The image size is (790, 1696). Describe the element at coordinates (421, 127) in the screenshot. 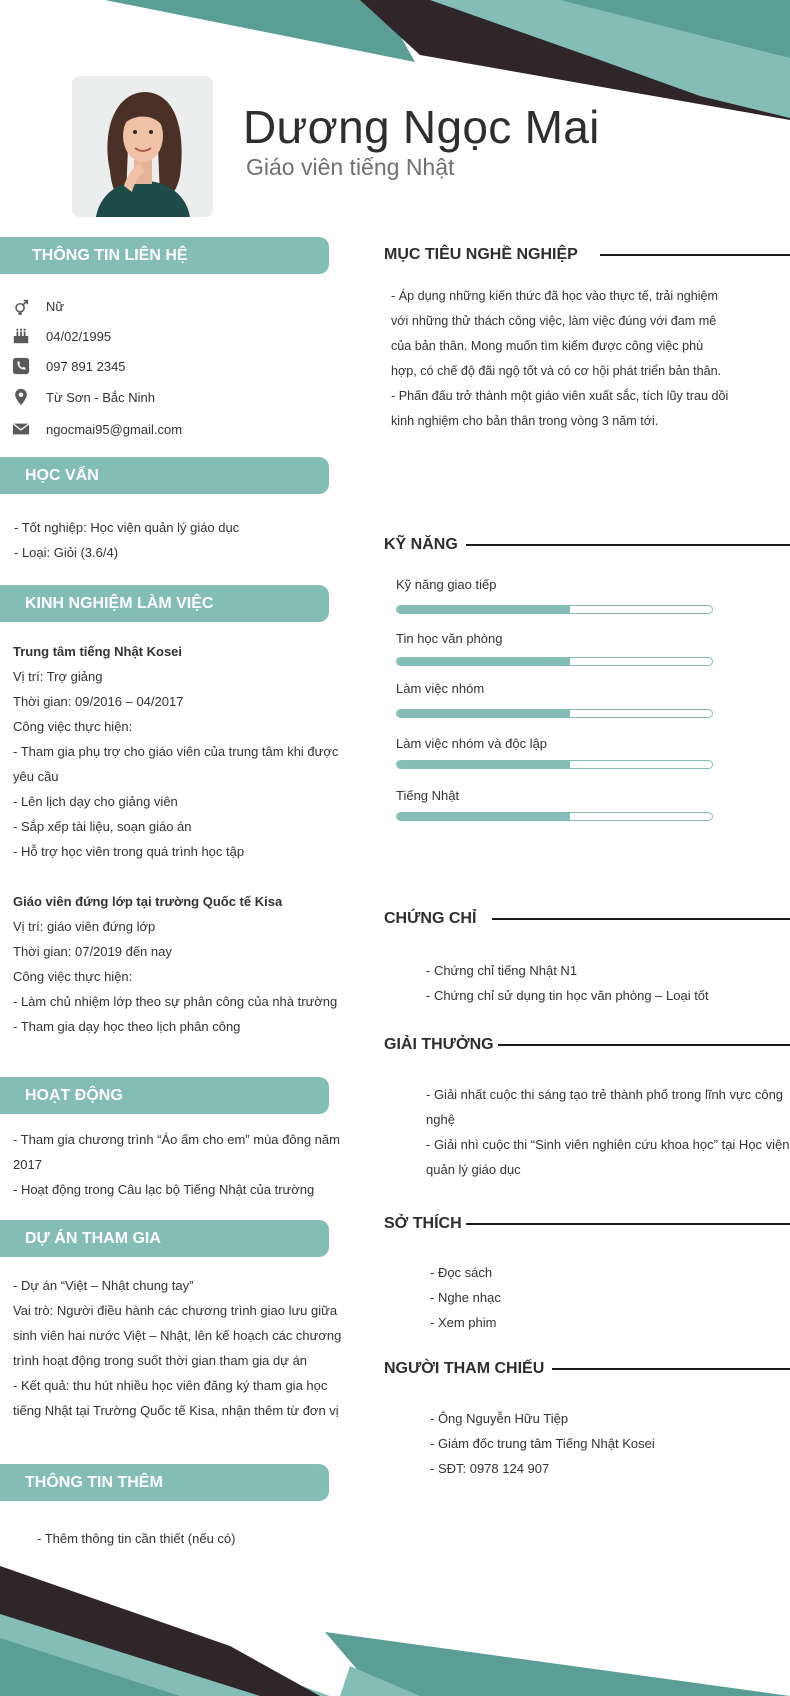

I see `candidate-name: Dương Ngọc Mai` at that location.